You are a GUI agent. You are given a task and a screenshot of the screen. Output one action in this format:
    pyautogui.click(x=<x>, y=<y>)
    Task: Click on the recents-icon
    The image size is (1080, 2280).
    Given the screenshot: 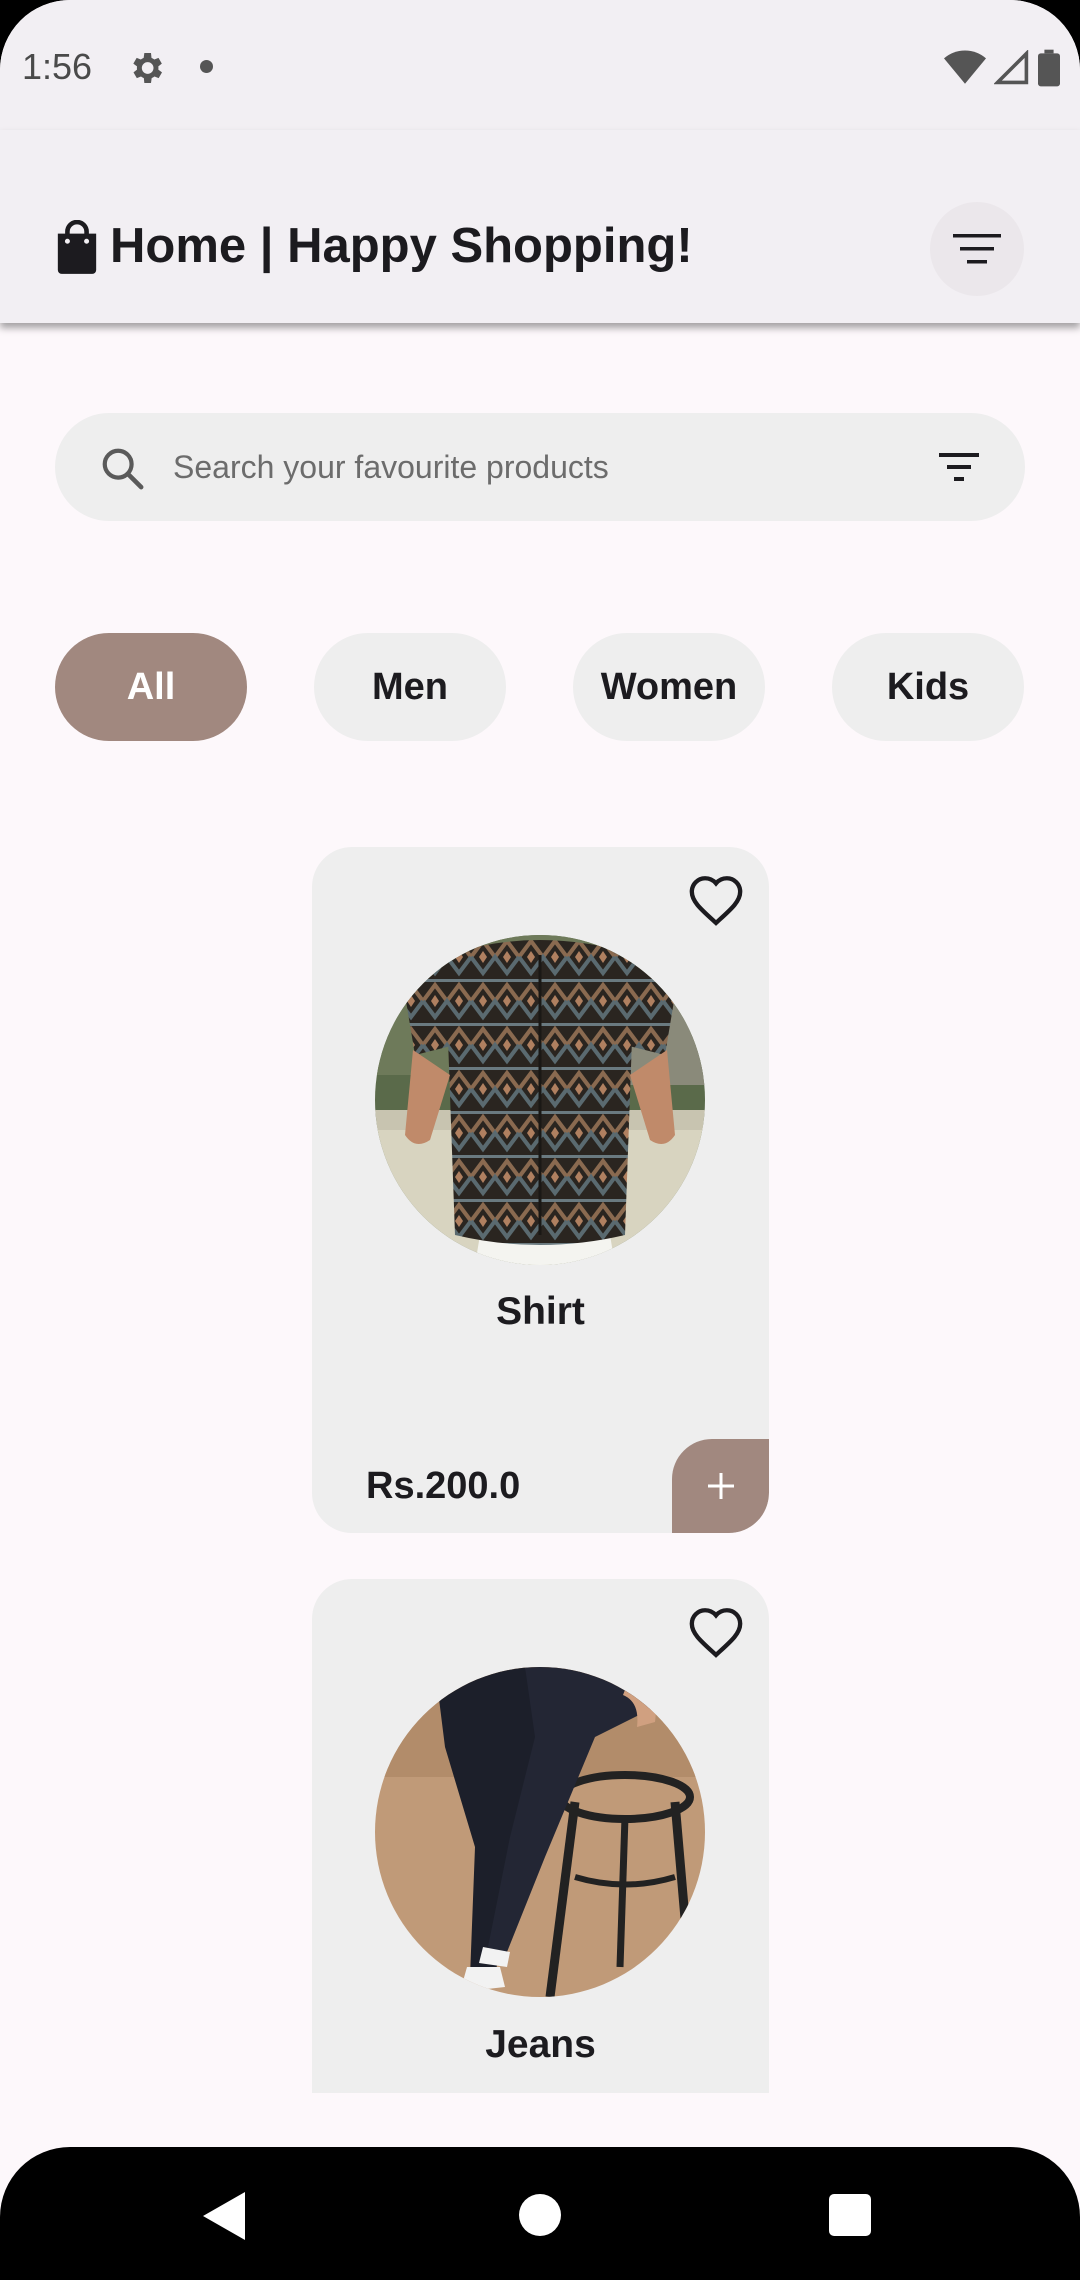 What is the action you would take?
    pyautogui.click(x=850, y=2215)
    